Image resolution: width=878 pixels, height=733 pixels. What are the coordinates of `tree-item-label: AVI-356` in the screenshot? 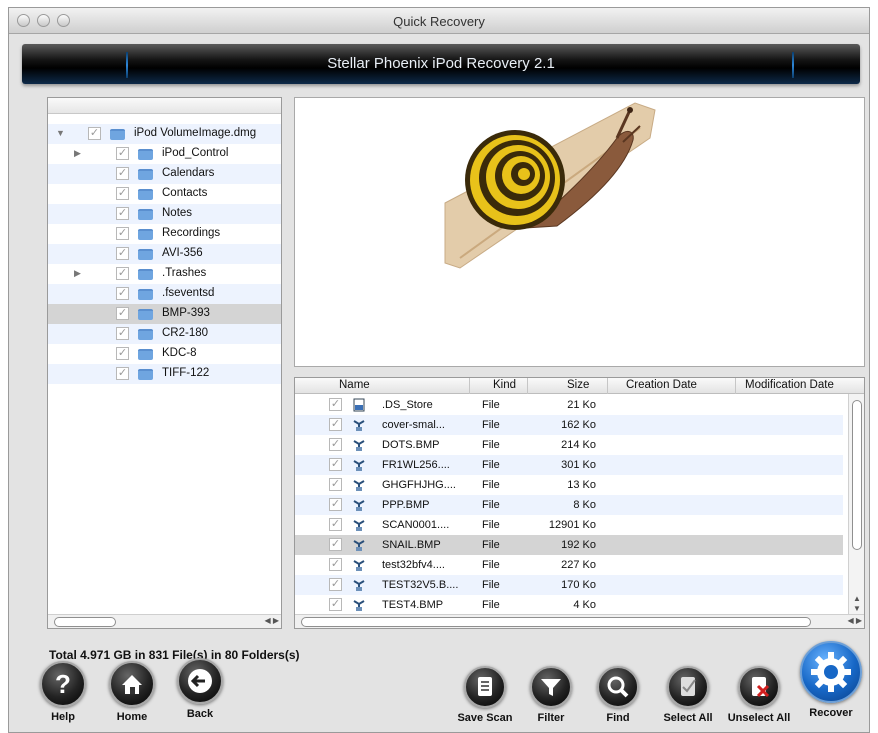 It's located at (182, 253).